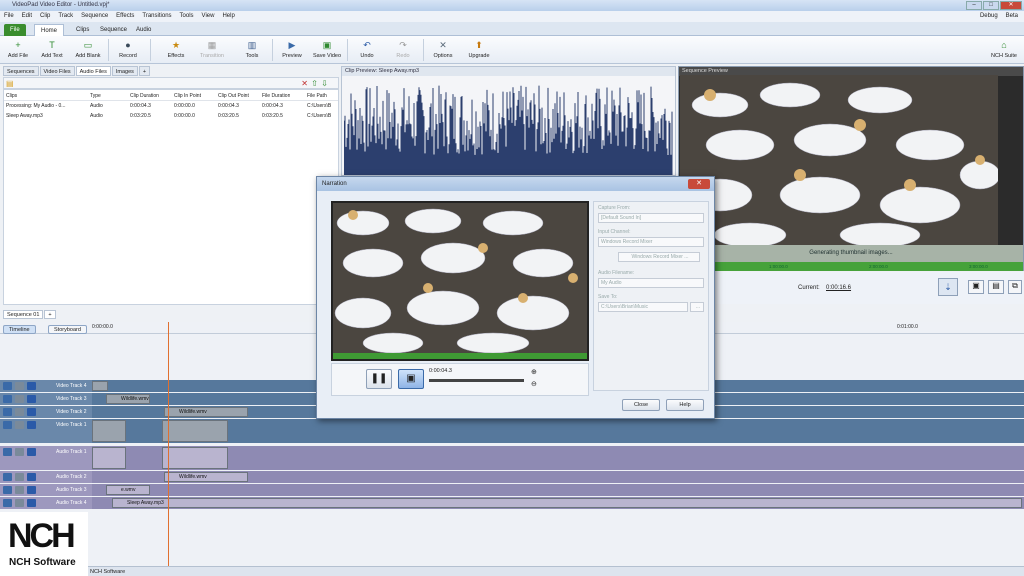  Describe the element at coordinates (52, 50) in the screenshot. I see `add-text-button: T Add Text` at that location.